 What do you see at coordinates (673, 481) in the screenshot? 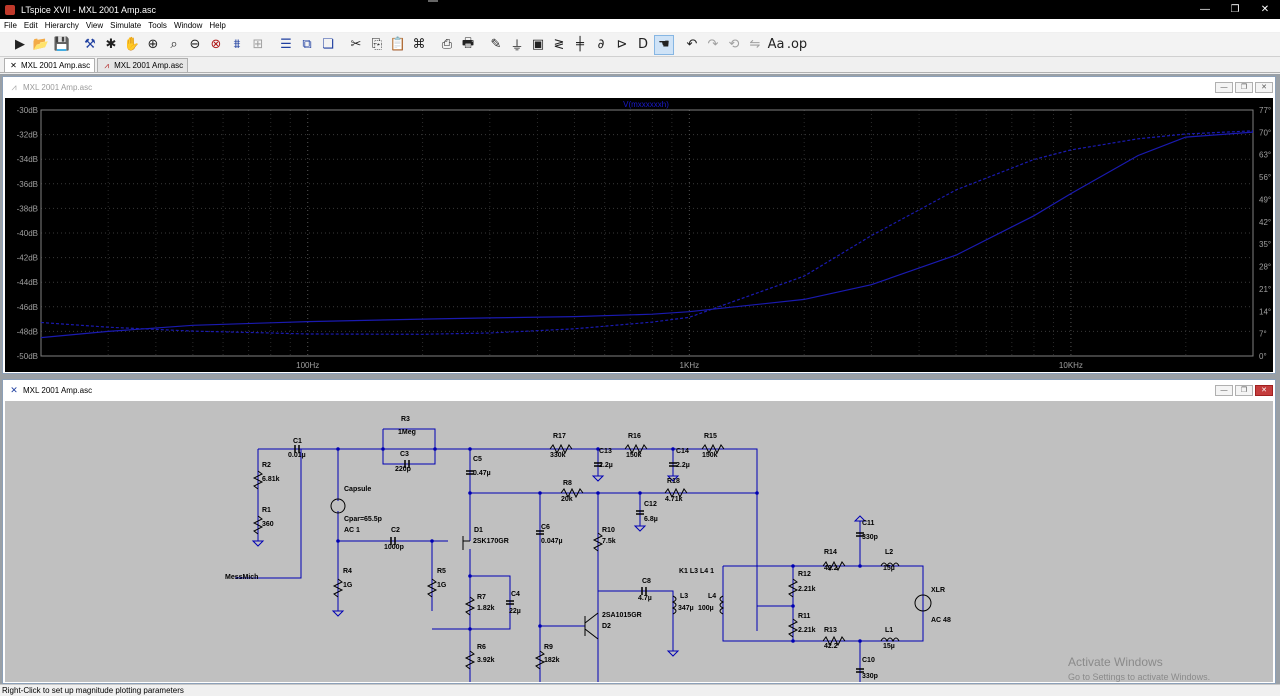
I see `component-label: R18` at bounding box center [673, 481].